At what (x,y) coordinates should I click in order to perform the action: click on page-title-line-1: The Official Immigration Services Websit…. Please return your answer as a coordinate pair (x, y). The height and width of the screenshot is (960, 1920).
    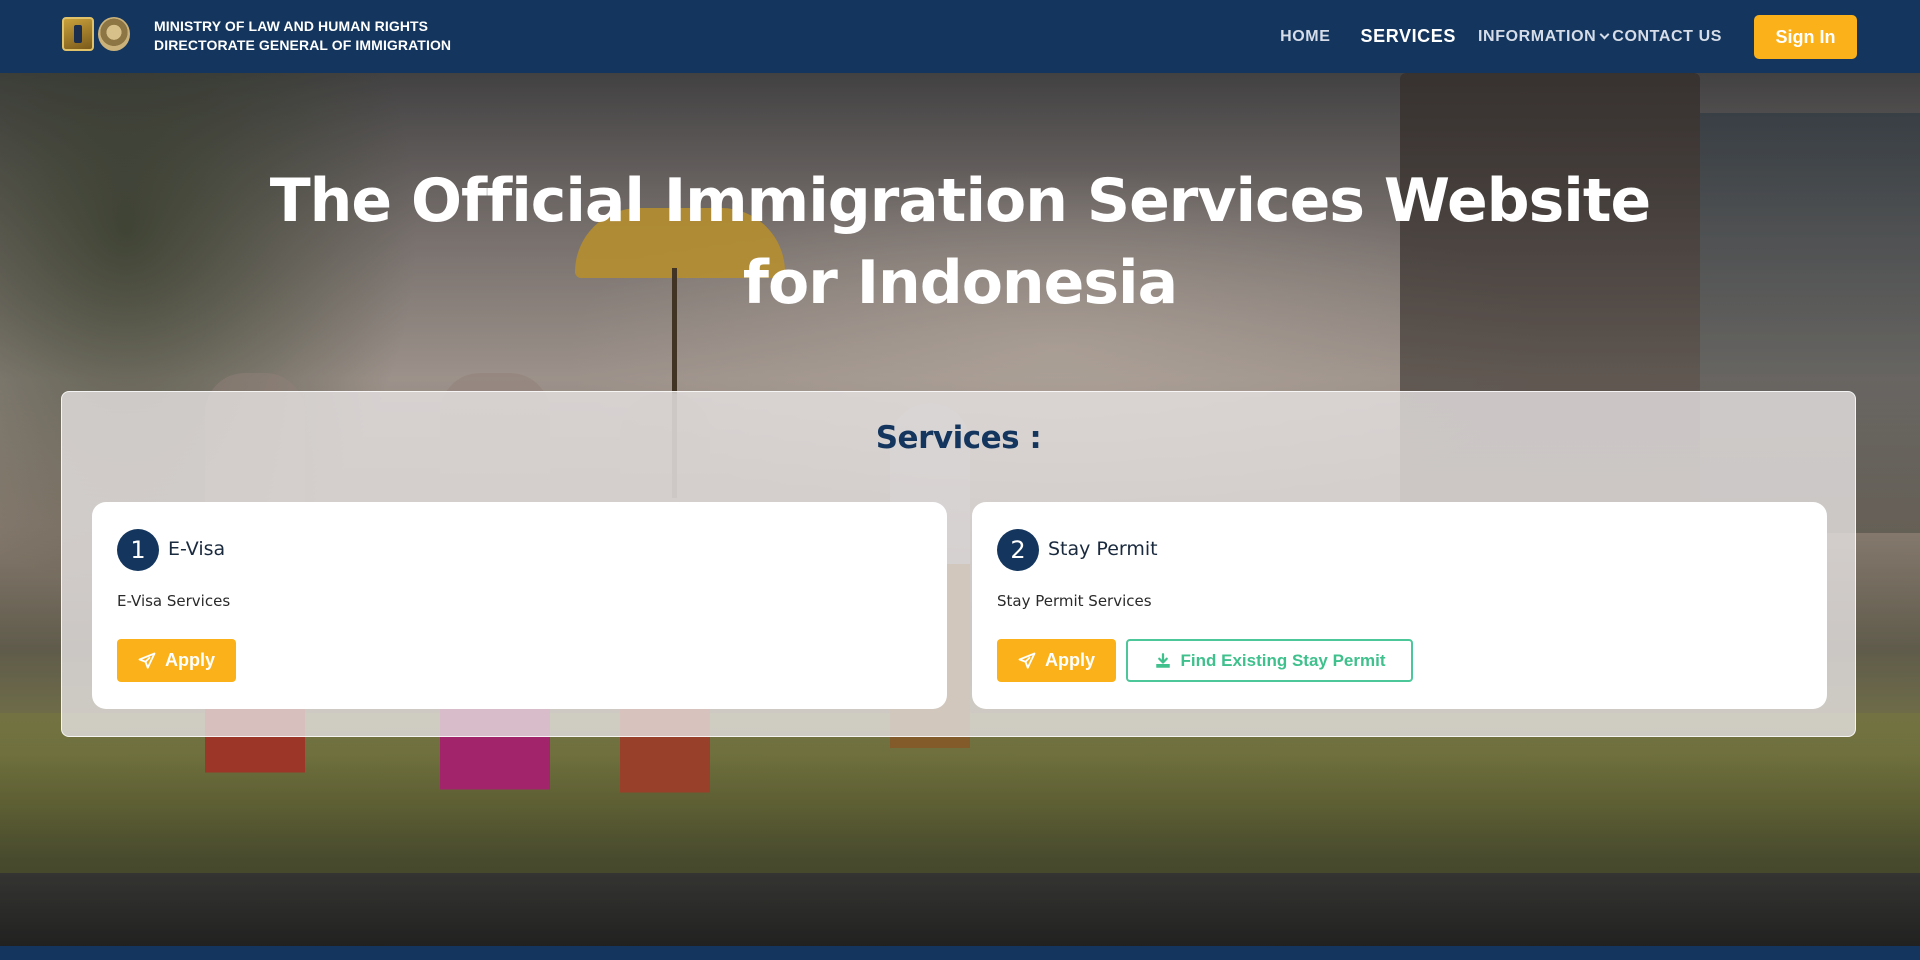
    Looking at the image, I should click on (960, 201).